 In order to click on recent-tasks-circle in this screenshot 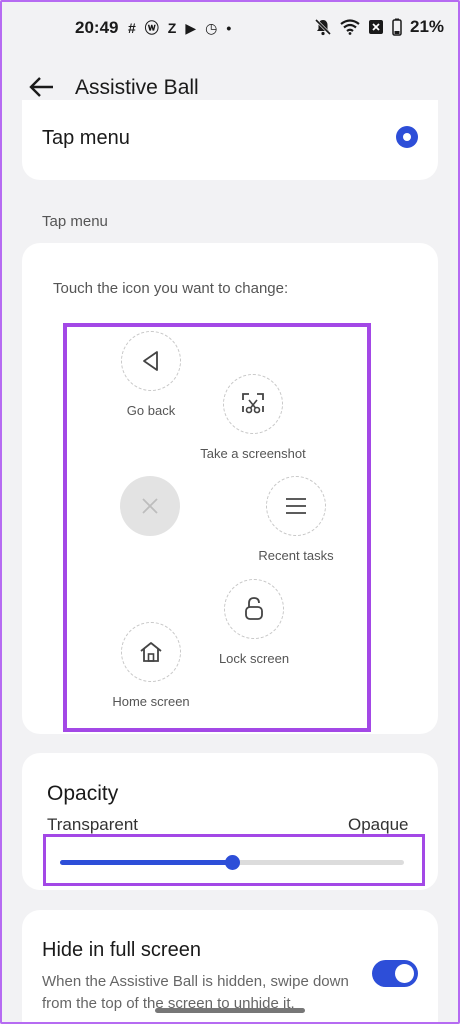, I will do `click(296, 506)`.